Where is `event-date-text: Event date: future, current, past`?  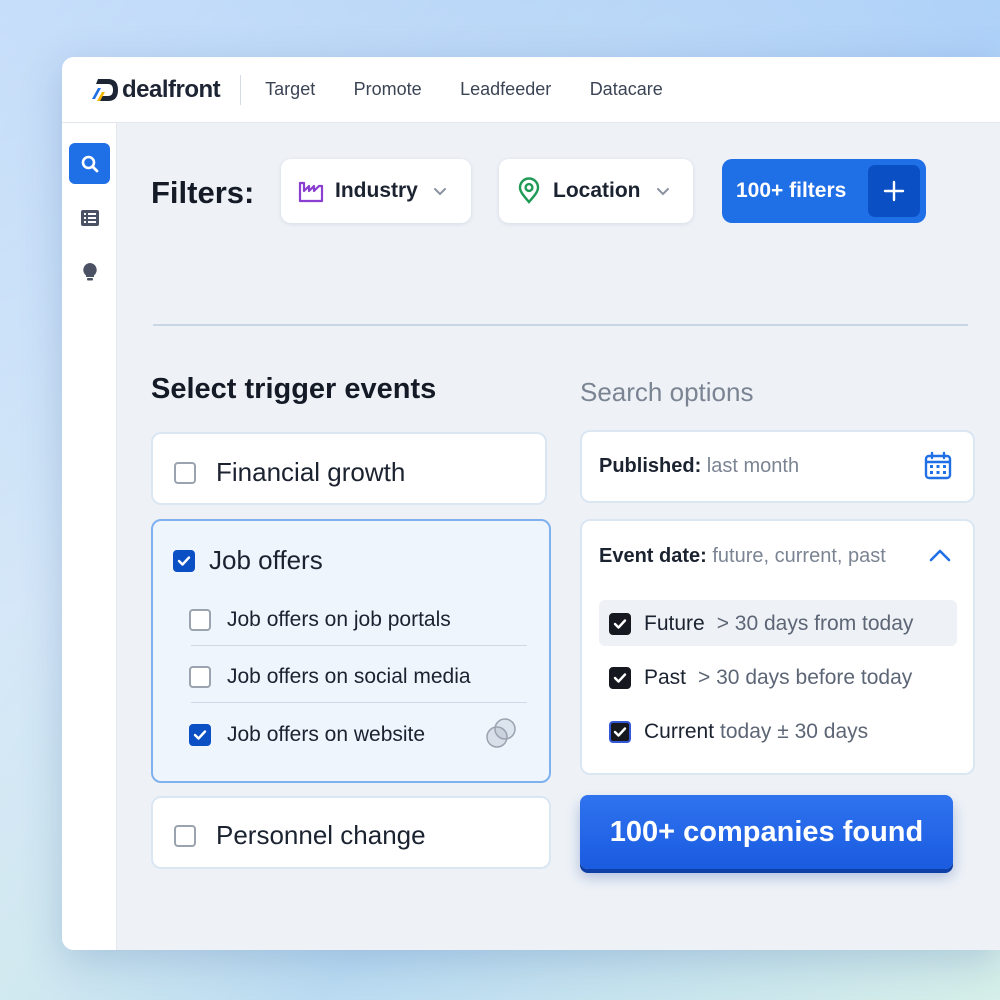
event-date-text: Event date: future, current, past is located at coordinates (742, 556).